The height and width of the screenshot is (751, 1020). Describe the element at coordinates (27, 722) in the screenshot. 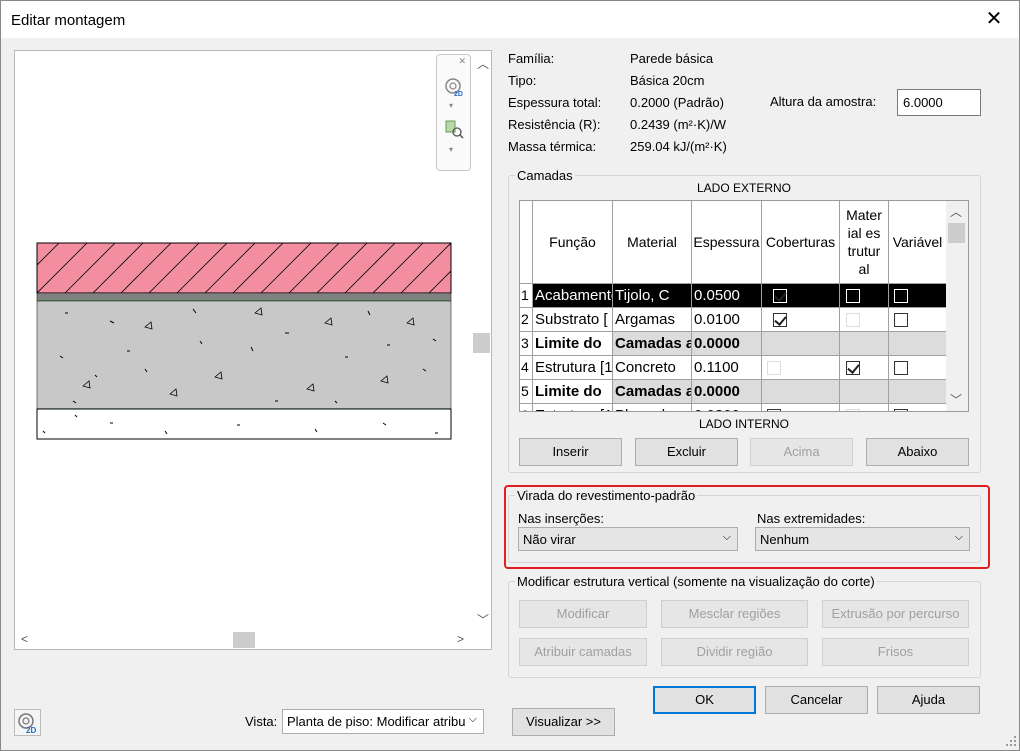

I see `navigation-wheel-button: 2D` at that location.